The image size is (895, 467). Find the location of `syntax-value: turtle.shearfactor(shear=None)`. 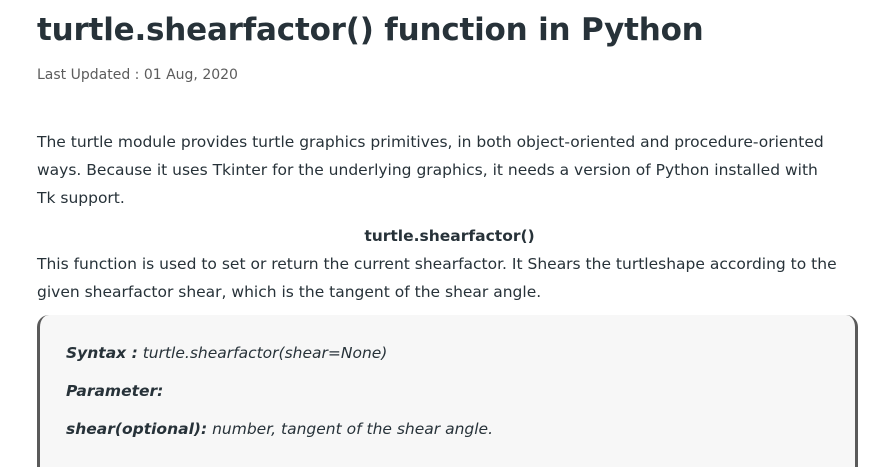

syntax-value: turtle.shearfactor(shear=None) is located at coordinates (262, 353).